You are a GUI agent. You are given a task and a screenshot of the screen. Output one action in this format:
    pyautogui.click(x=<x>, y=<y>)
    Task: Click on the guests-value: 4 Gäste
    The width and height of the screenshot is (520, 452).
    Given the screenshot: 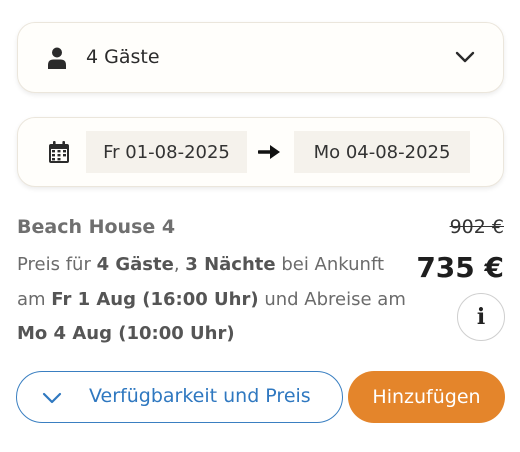 What is the action you would take?
    pyautogui.click(x=123, y=57)
    